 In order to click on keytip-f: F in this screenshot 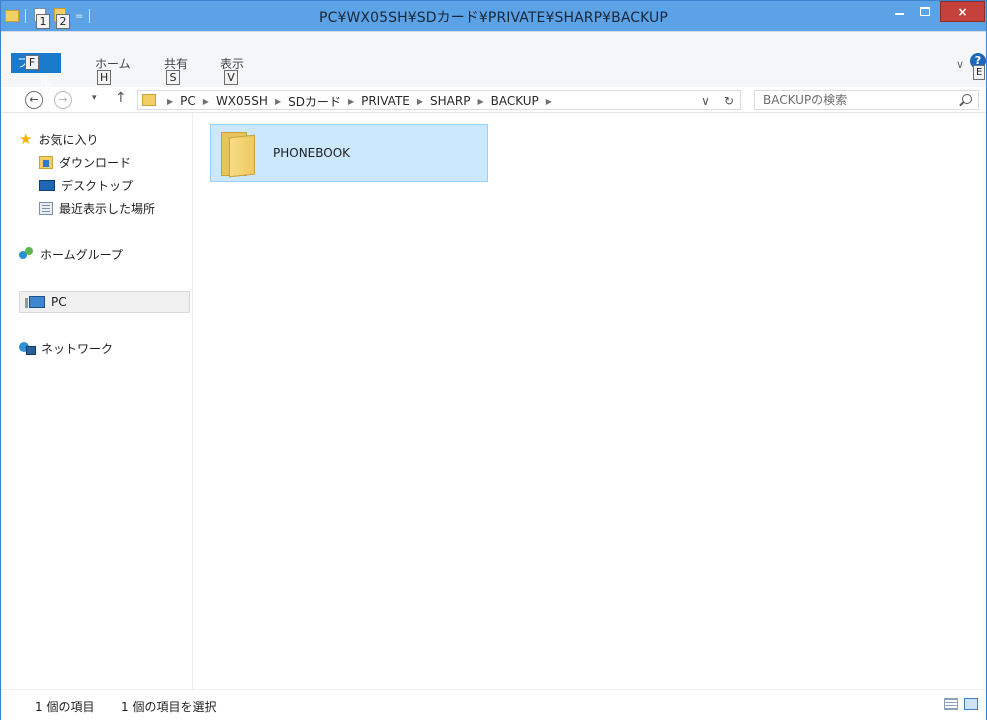, I will do `click(32, 62)`.